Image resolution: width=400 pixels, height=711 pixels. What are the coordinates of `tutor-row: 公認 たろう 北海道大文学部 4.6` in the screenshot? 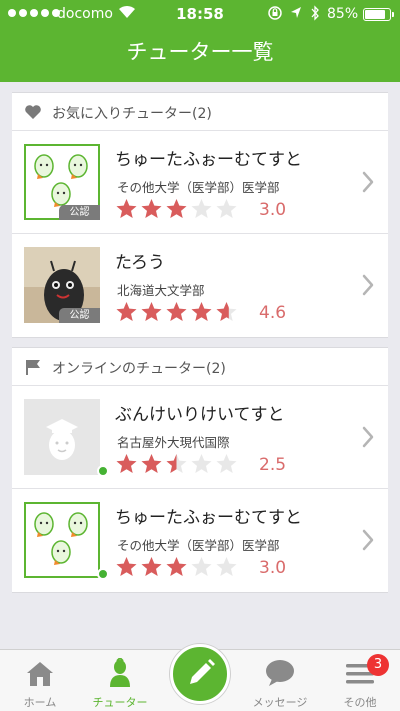 It's located at (200, 285).